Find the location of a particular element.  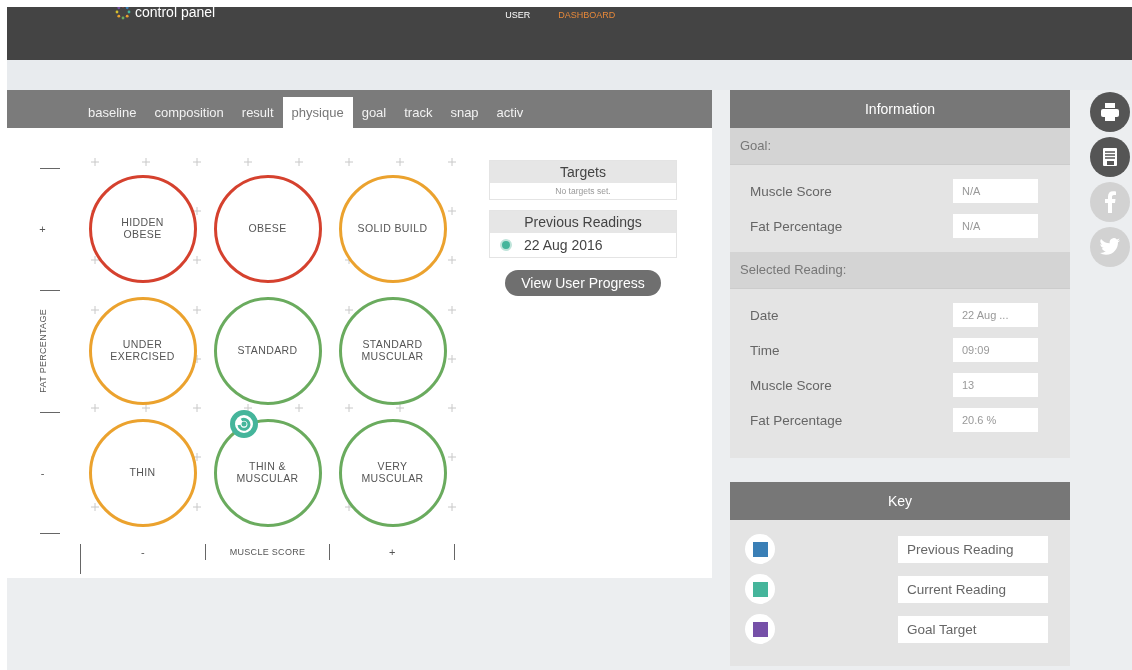

field-label: Date is located at coordinates (764, 315).